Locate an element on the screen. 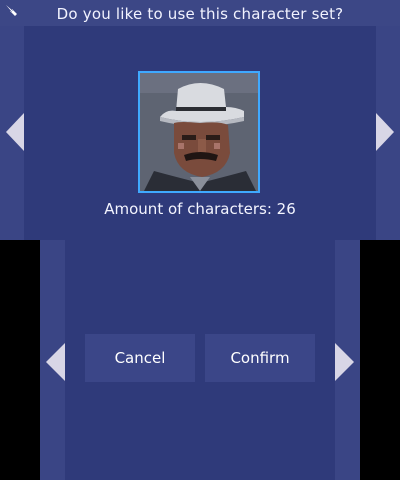 The height and width of the screenshot is (480, 400). back-arrow-icon is located at coordinates (12, 11).